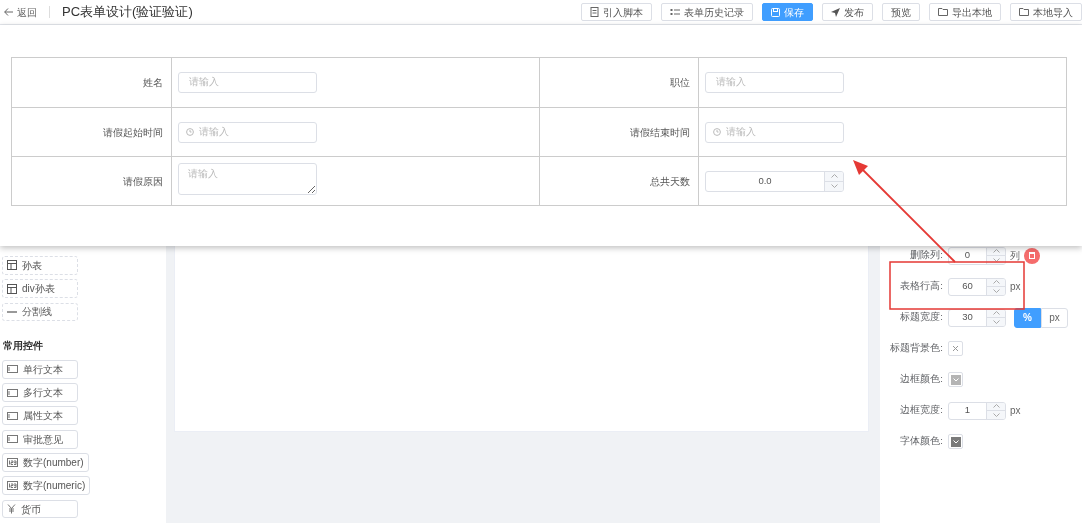 This screenshot has height=523, width=1082. Describe the element at coordinates (153, 83) in the screenshot. I see `form-label: 姓名` at that location.